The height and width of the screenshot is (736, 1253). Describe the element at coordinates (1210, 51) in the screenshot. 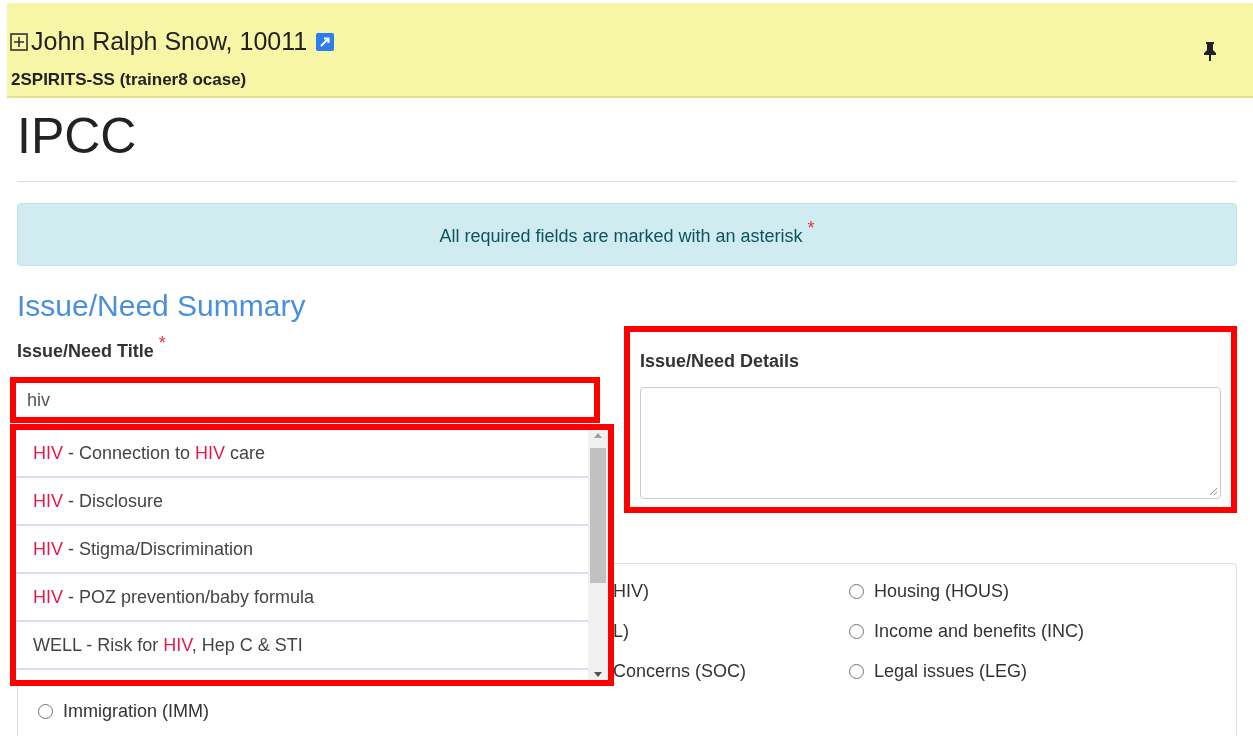

I see `pin-icon` at that location.